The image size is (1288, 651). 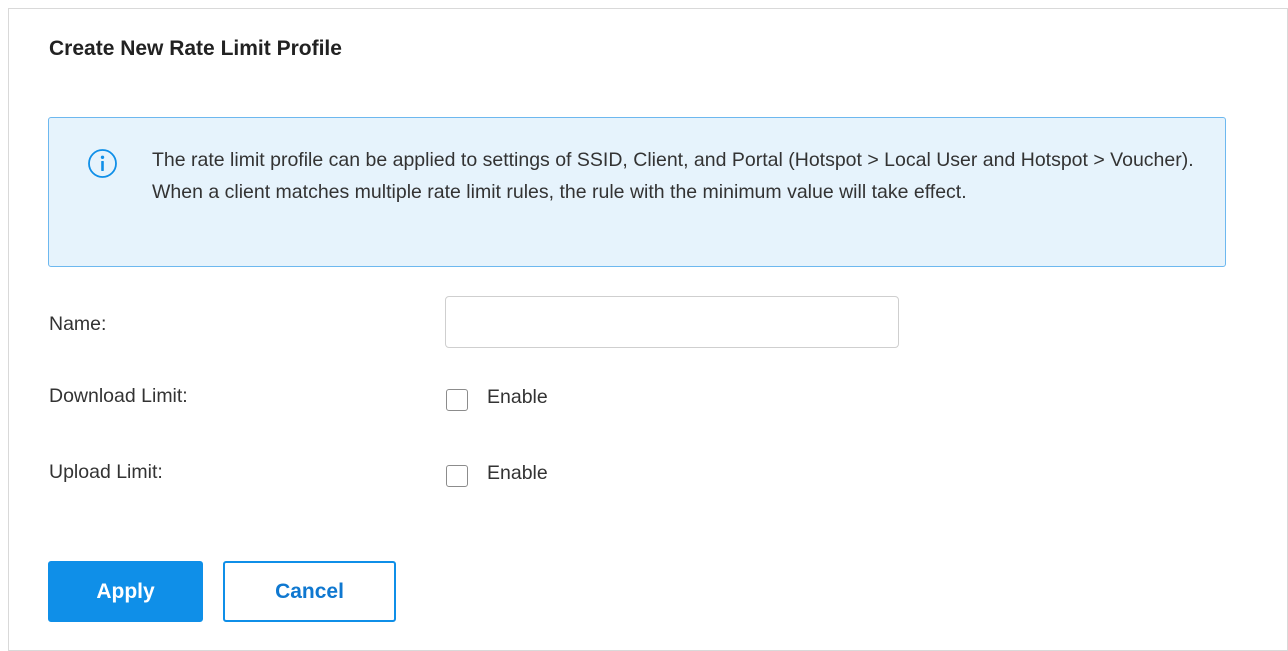 What do you see at coordinates (672, 322) in the screenshot?
I see `name-input` at bounding box center [672, 322].